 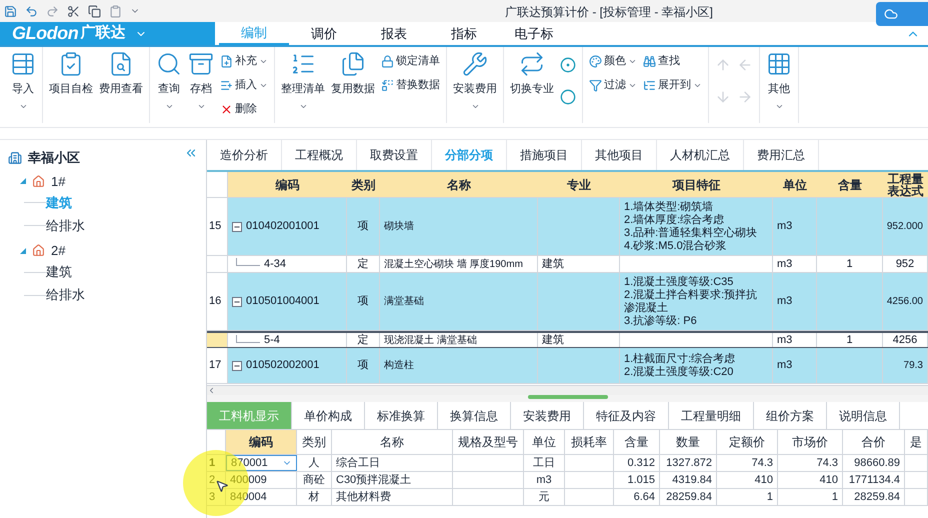 I want to click on splitter-handle, so click(x=568, y=397).